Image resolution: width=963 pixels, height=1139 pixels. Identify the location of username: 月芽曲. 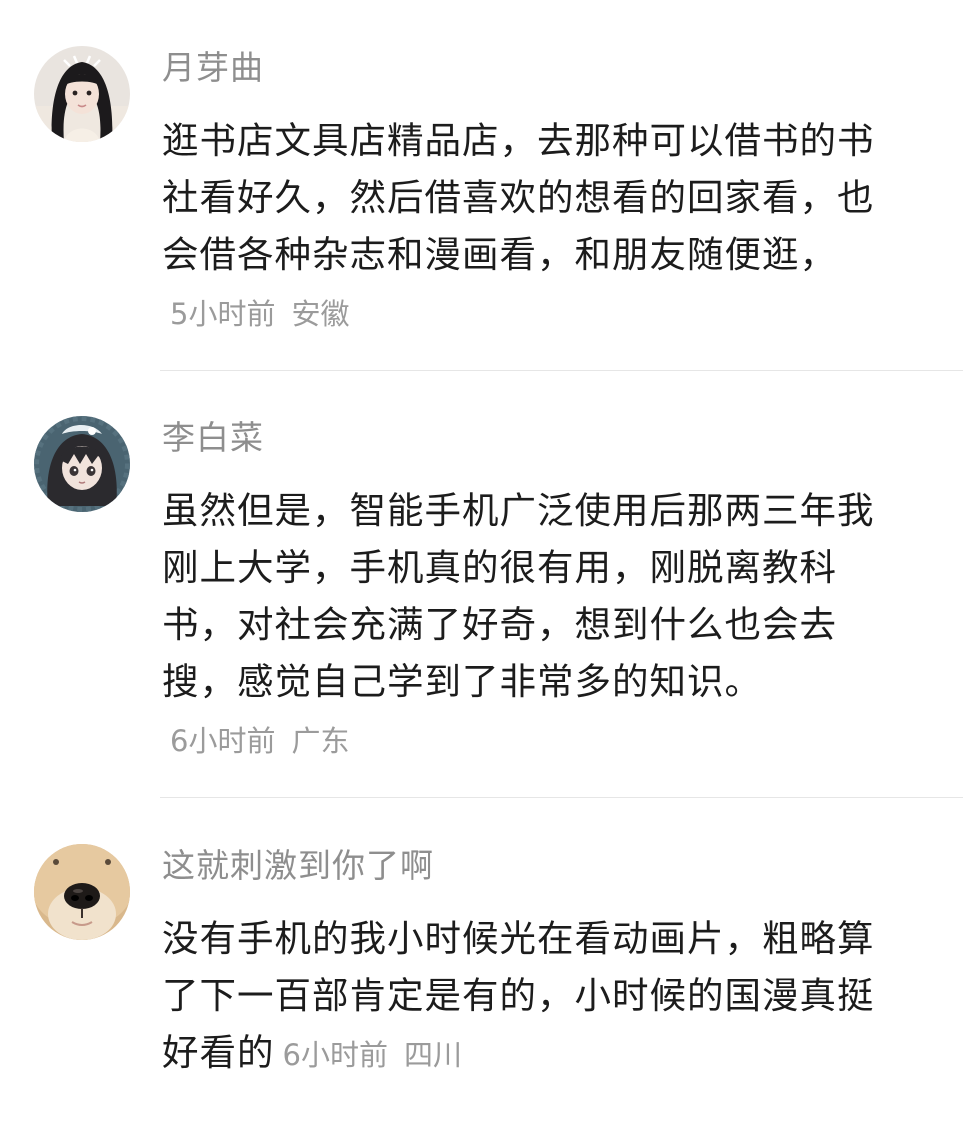
(213, 68).